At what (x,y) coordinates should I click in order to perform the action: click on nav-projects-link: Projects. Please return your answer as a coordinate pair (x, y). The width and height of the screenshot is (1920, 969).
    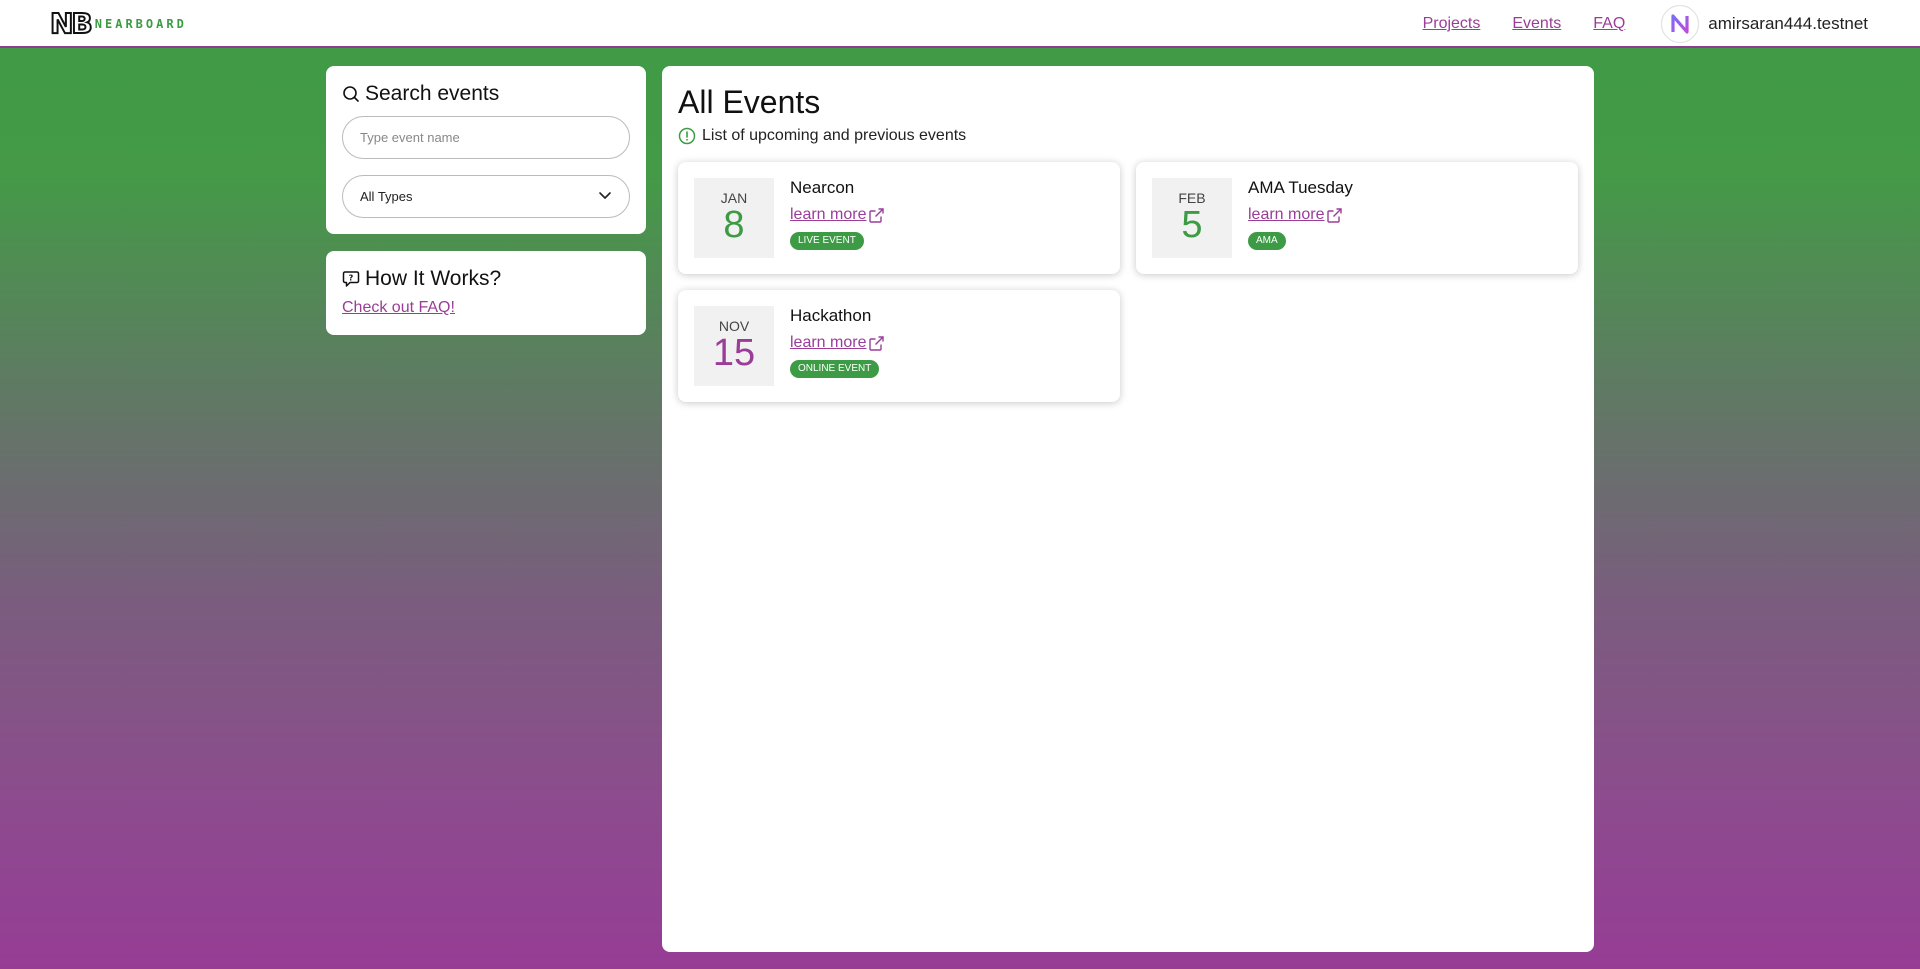
    Looking at the image, I should click on (1452, 24).